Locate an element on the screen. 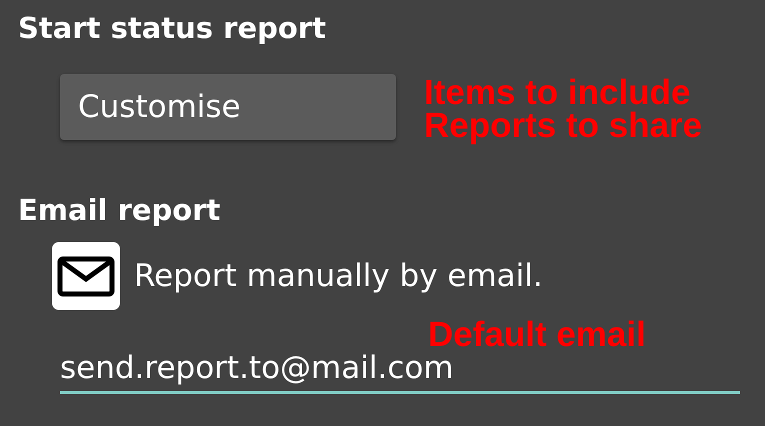  option-text: Report manually by email. is located at coordinates (338, 276).